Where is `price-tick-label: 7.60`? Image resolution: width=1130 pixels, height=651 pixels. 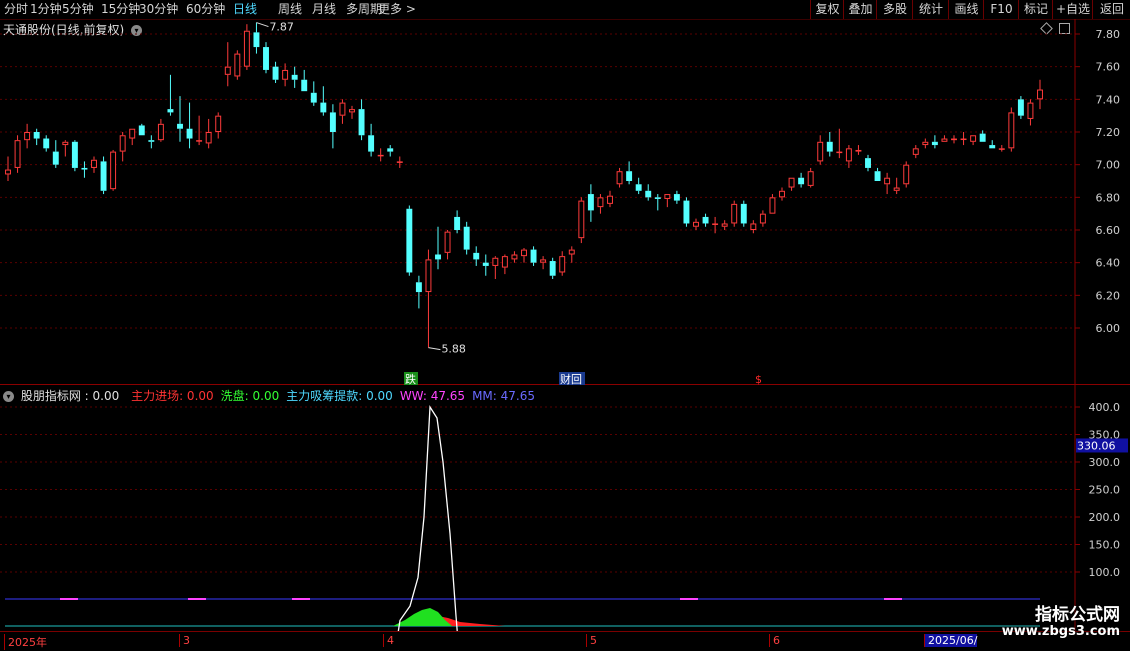
price-tick-label: 7.60 is located at coordinates (1108, 67).